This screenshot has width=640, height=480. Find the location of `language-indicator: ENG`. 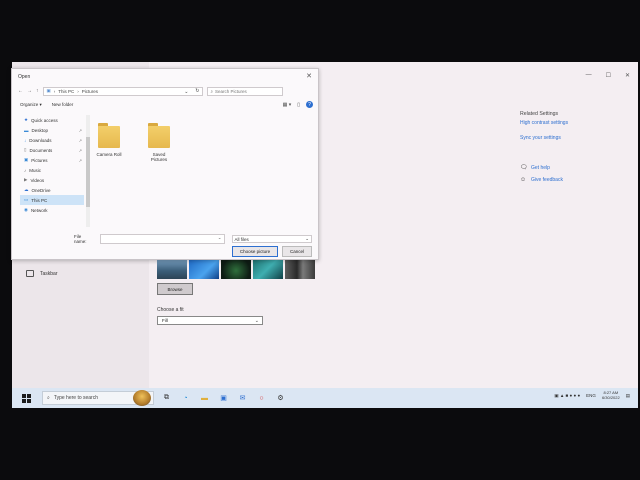

language-indicator: ENG is located at coordinates (591, 395).